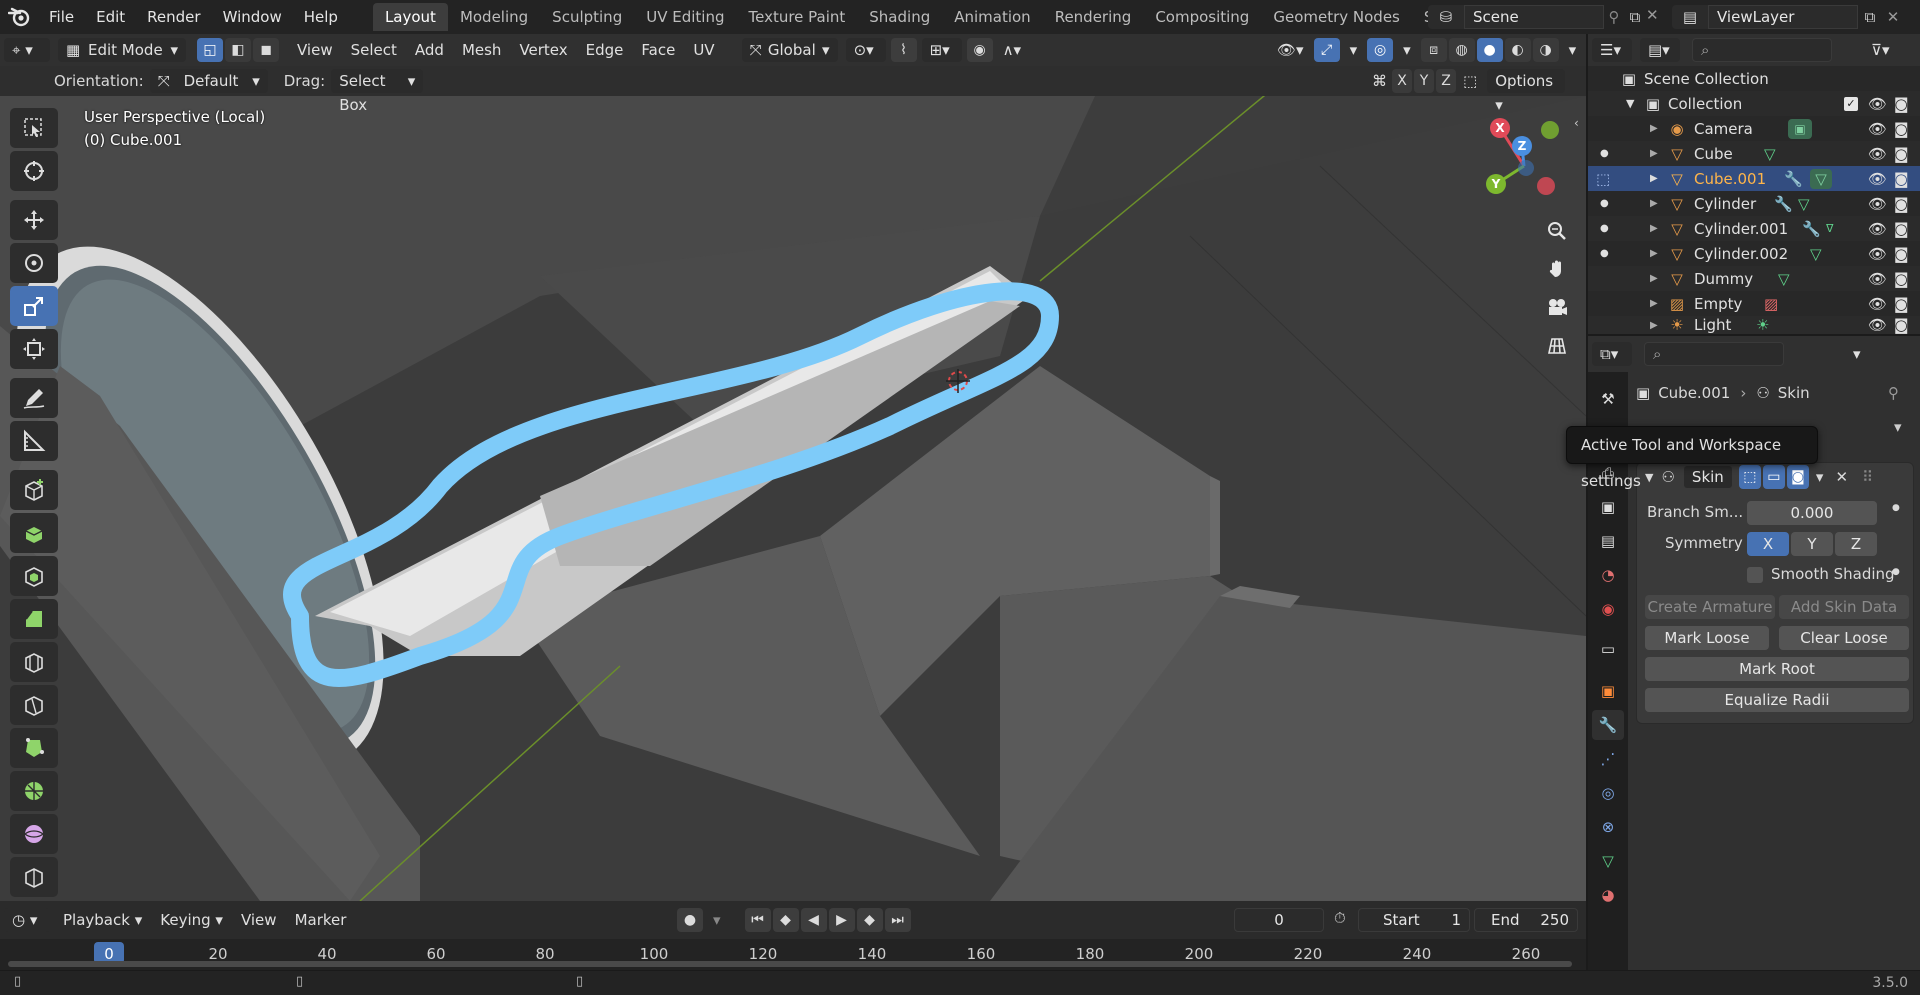  I want to click on menu-mesh: Mesh, so click(482, 50).